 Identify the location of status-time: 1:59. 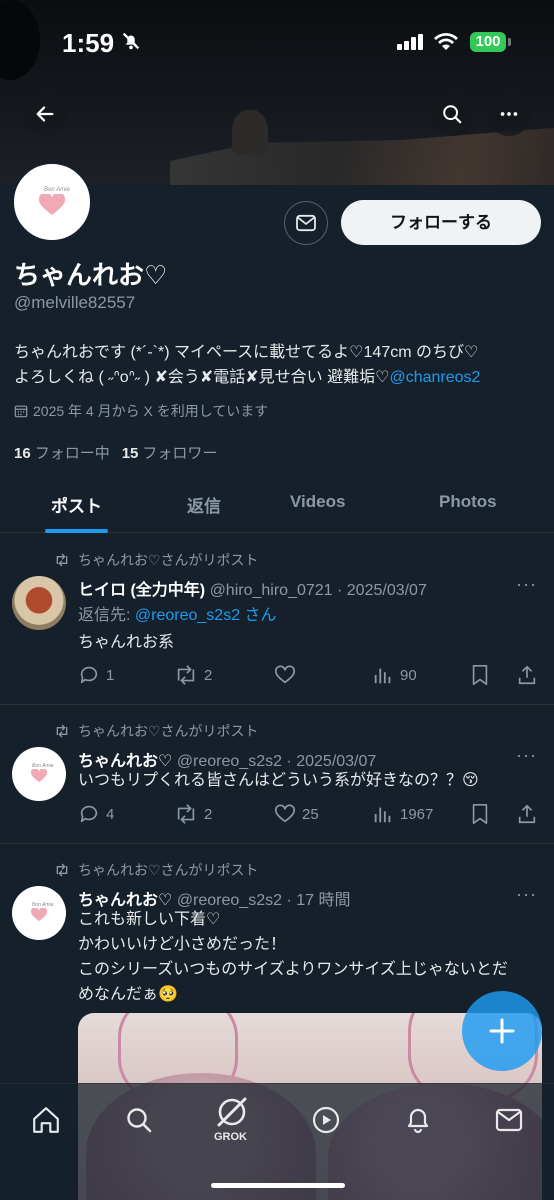
(88, 43).